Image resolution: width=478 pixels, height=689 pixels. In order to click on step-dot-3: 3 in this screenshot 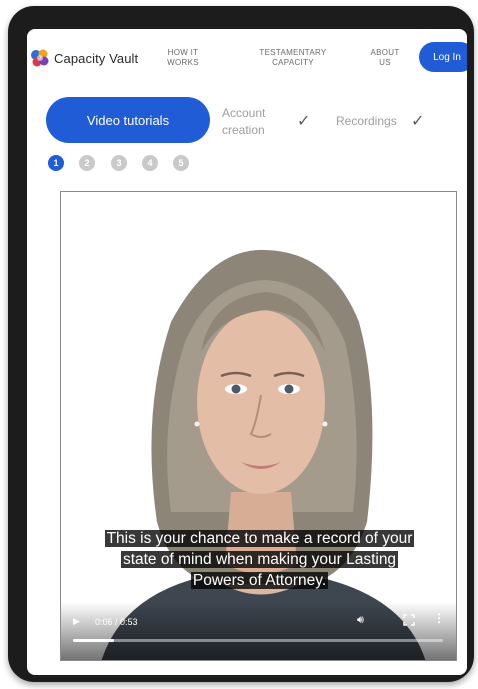, I will do `click(119, 163)`.